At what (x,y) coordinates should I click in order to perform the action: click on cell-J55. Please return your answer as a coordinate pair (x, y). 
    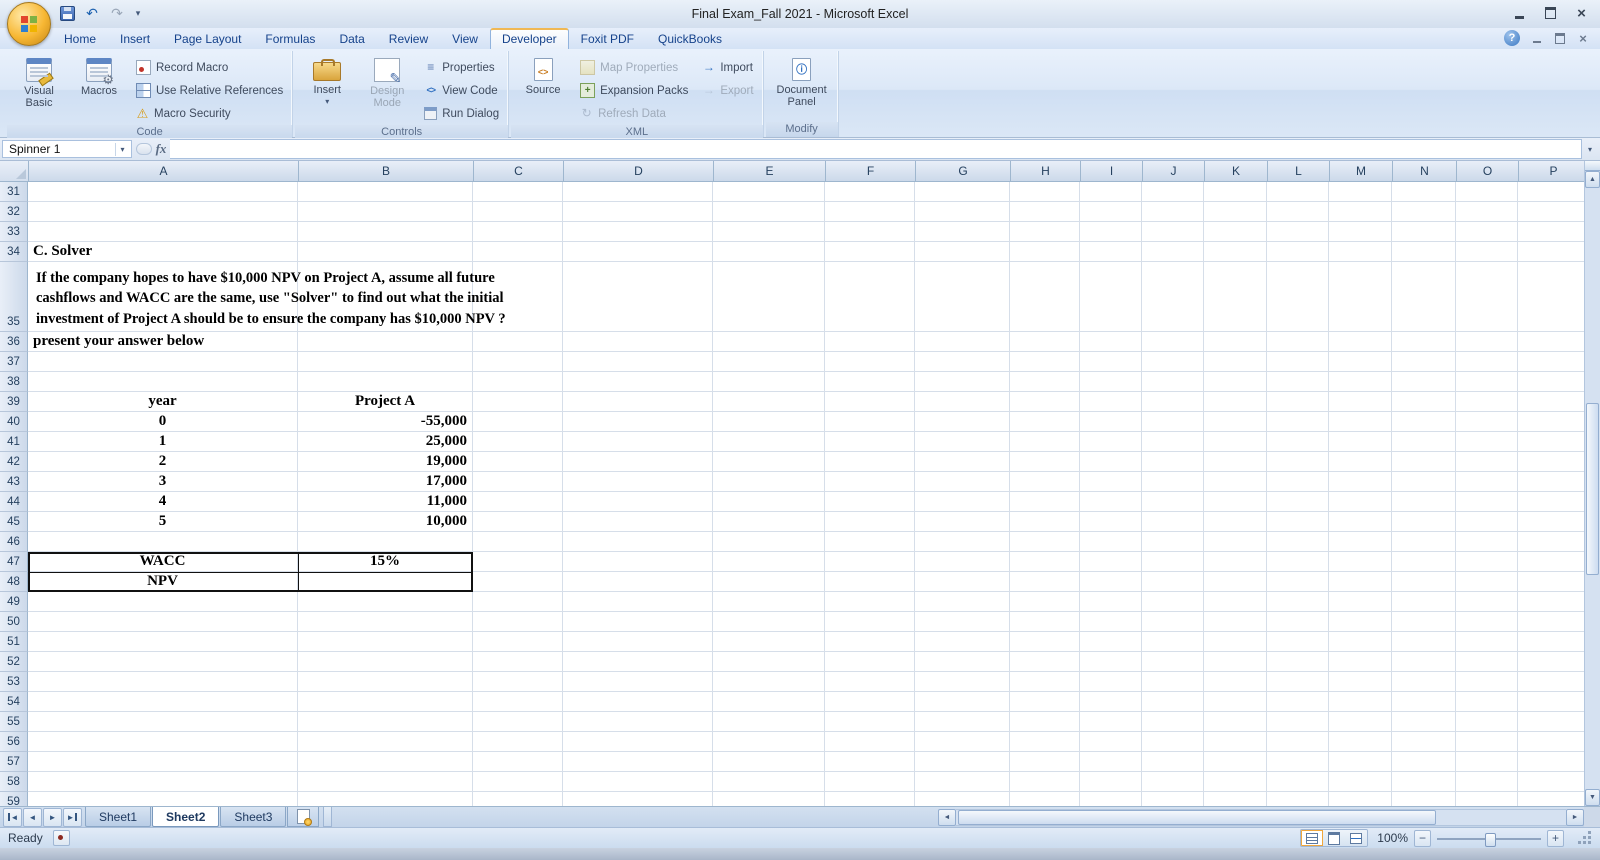
    Looking at the image, I should click on (1173, 722).